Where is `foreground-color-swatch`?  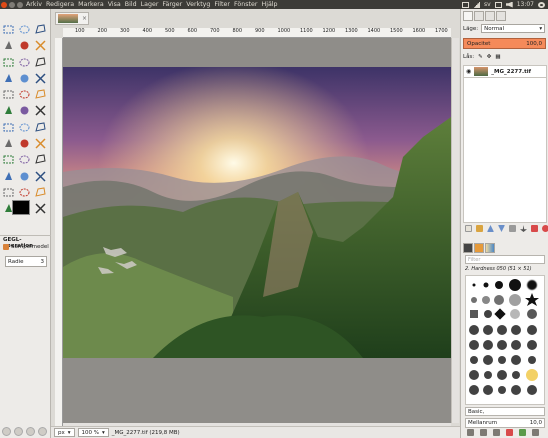 foreground-color-swatch is located at coordinates (21, 207).